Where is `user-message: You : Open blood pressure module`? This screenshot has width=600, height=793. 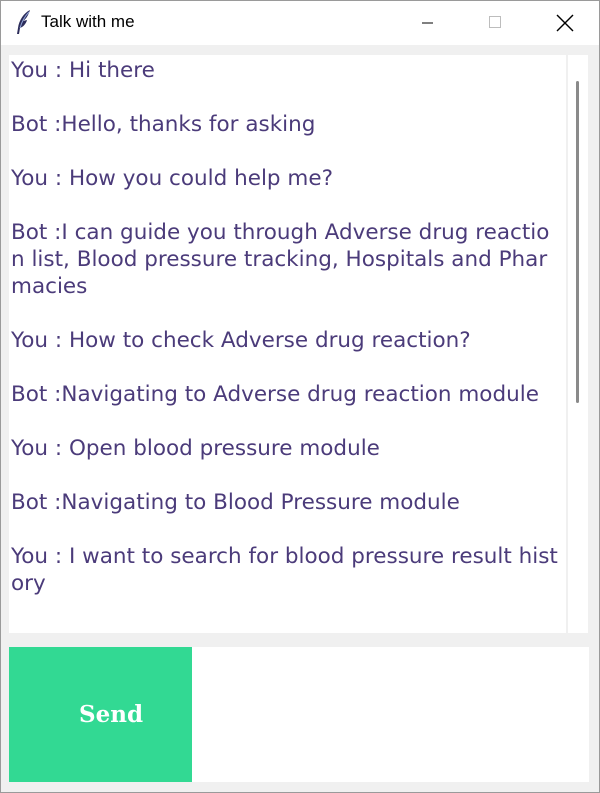
user-message: You : Open blood pressure module is located at coordinates (195, 448).